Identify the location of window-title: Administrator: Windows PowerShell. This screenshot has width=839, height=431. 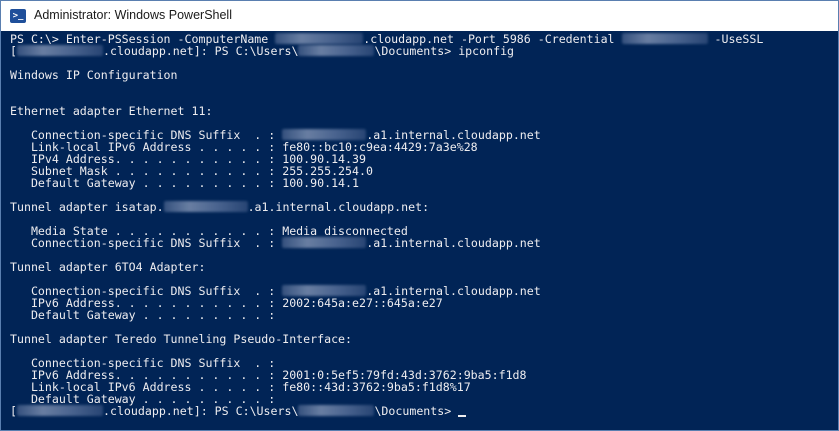
(133, 15).